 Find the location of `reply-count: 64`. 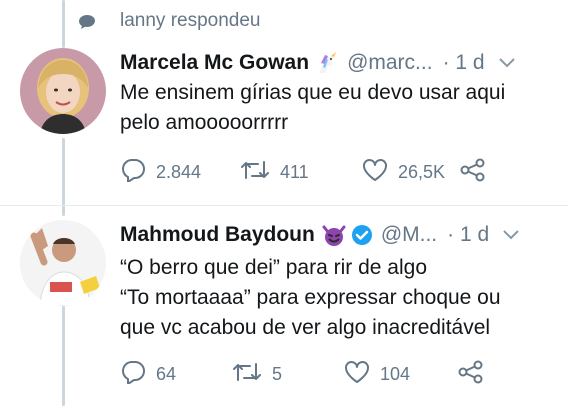

reply-count: 64 is located at coordinates (166, 373).